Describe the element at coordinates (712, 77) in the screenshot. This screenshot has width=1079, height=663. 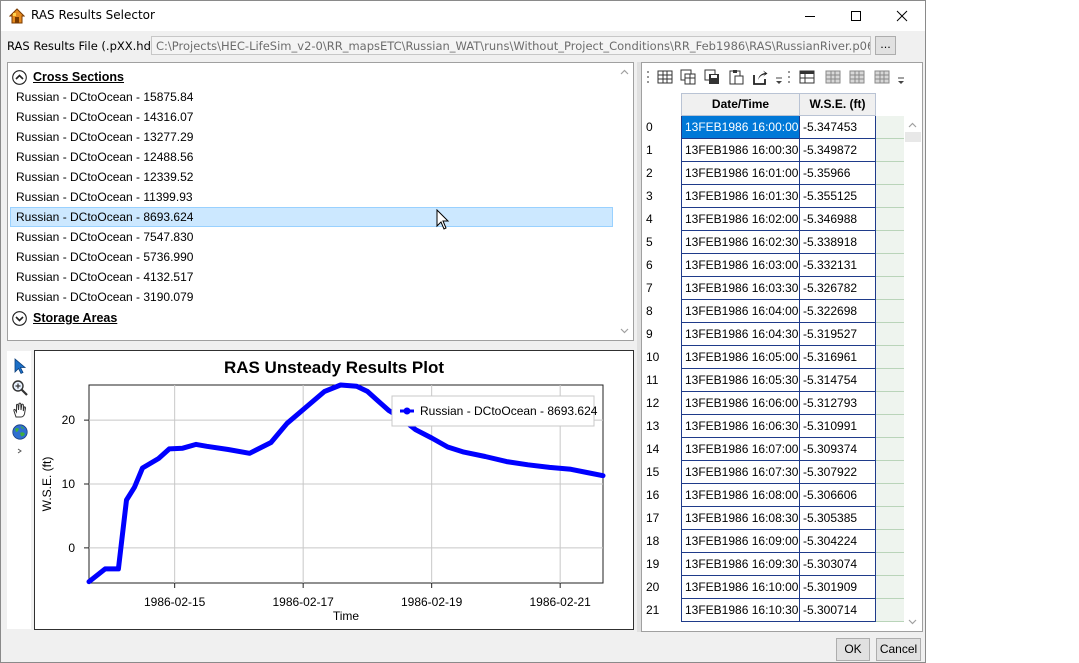
I see `save-table-icon` at that location.